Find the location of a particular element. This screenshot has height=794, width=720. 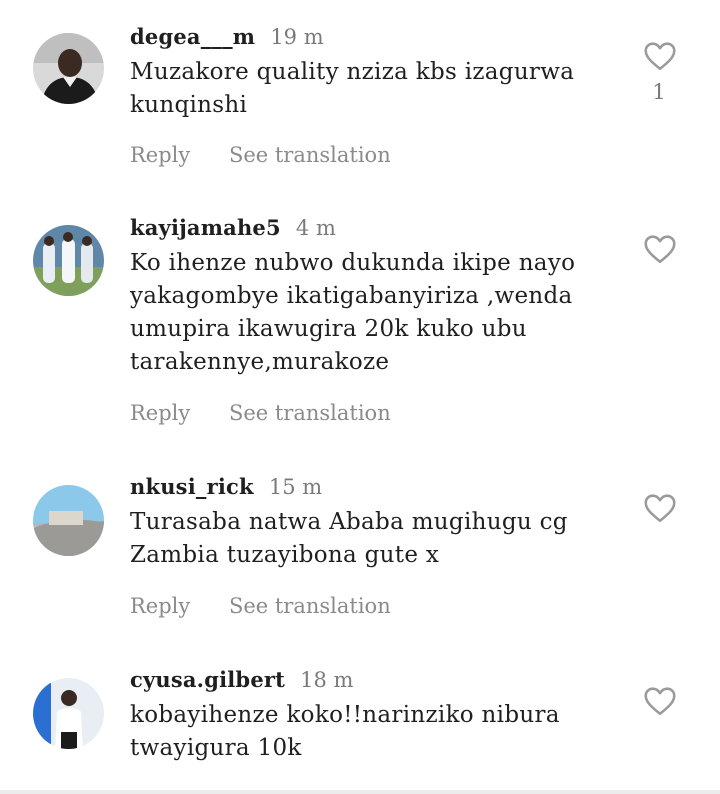

comment-meta: cyusa.gilbert 18 m is located at coordinates (241, 680).